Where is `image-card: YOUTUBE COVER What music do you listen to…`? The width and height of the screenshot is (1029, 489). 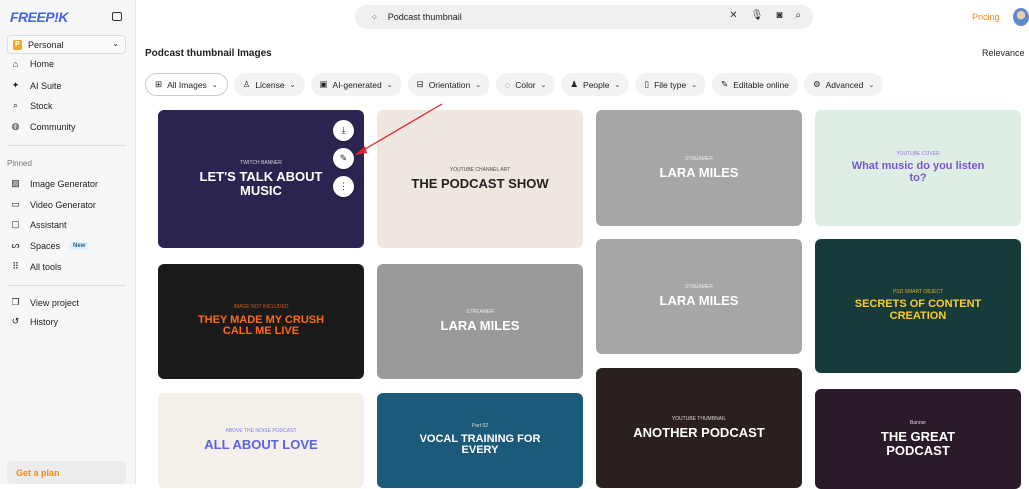
image-card: YOUTUBE COVER What music do you listen to… is located at coordinates (918, 168).